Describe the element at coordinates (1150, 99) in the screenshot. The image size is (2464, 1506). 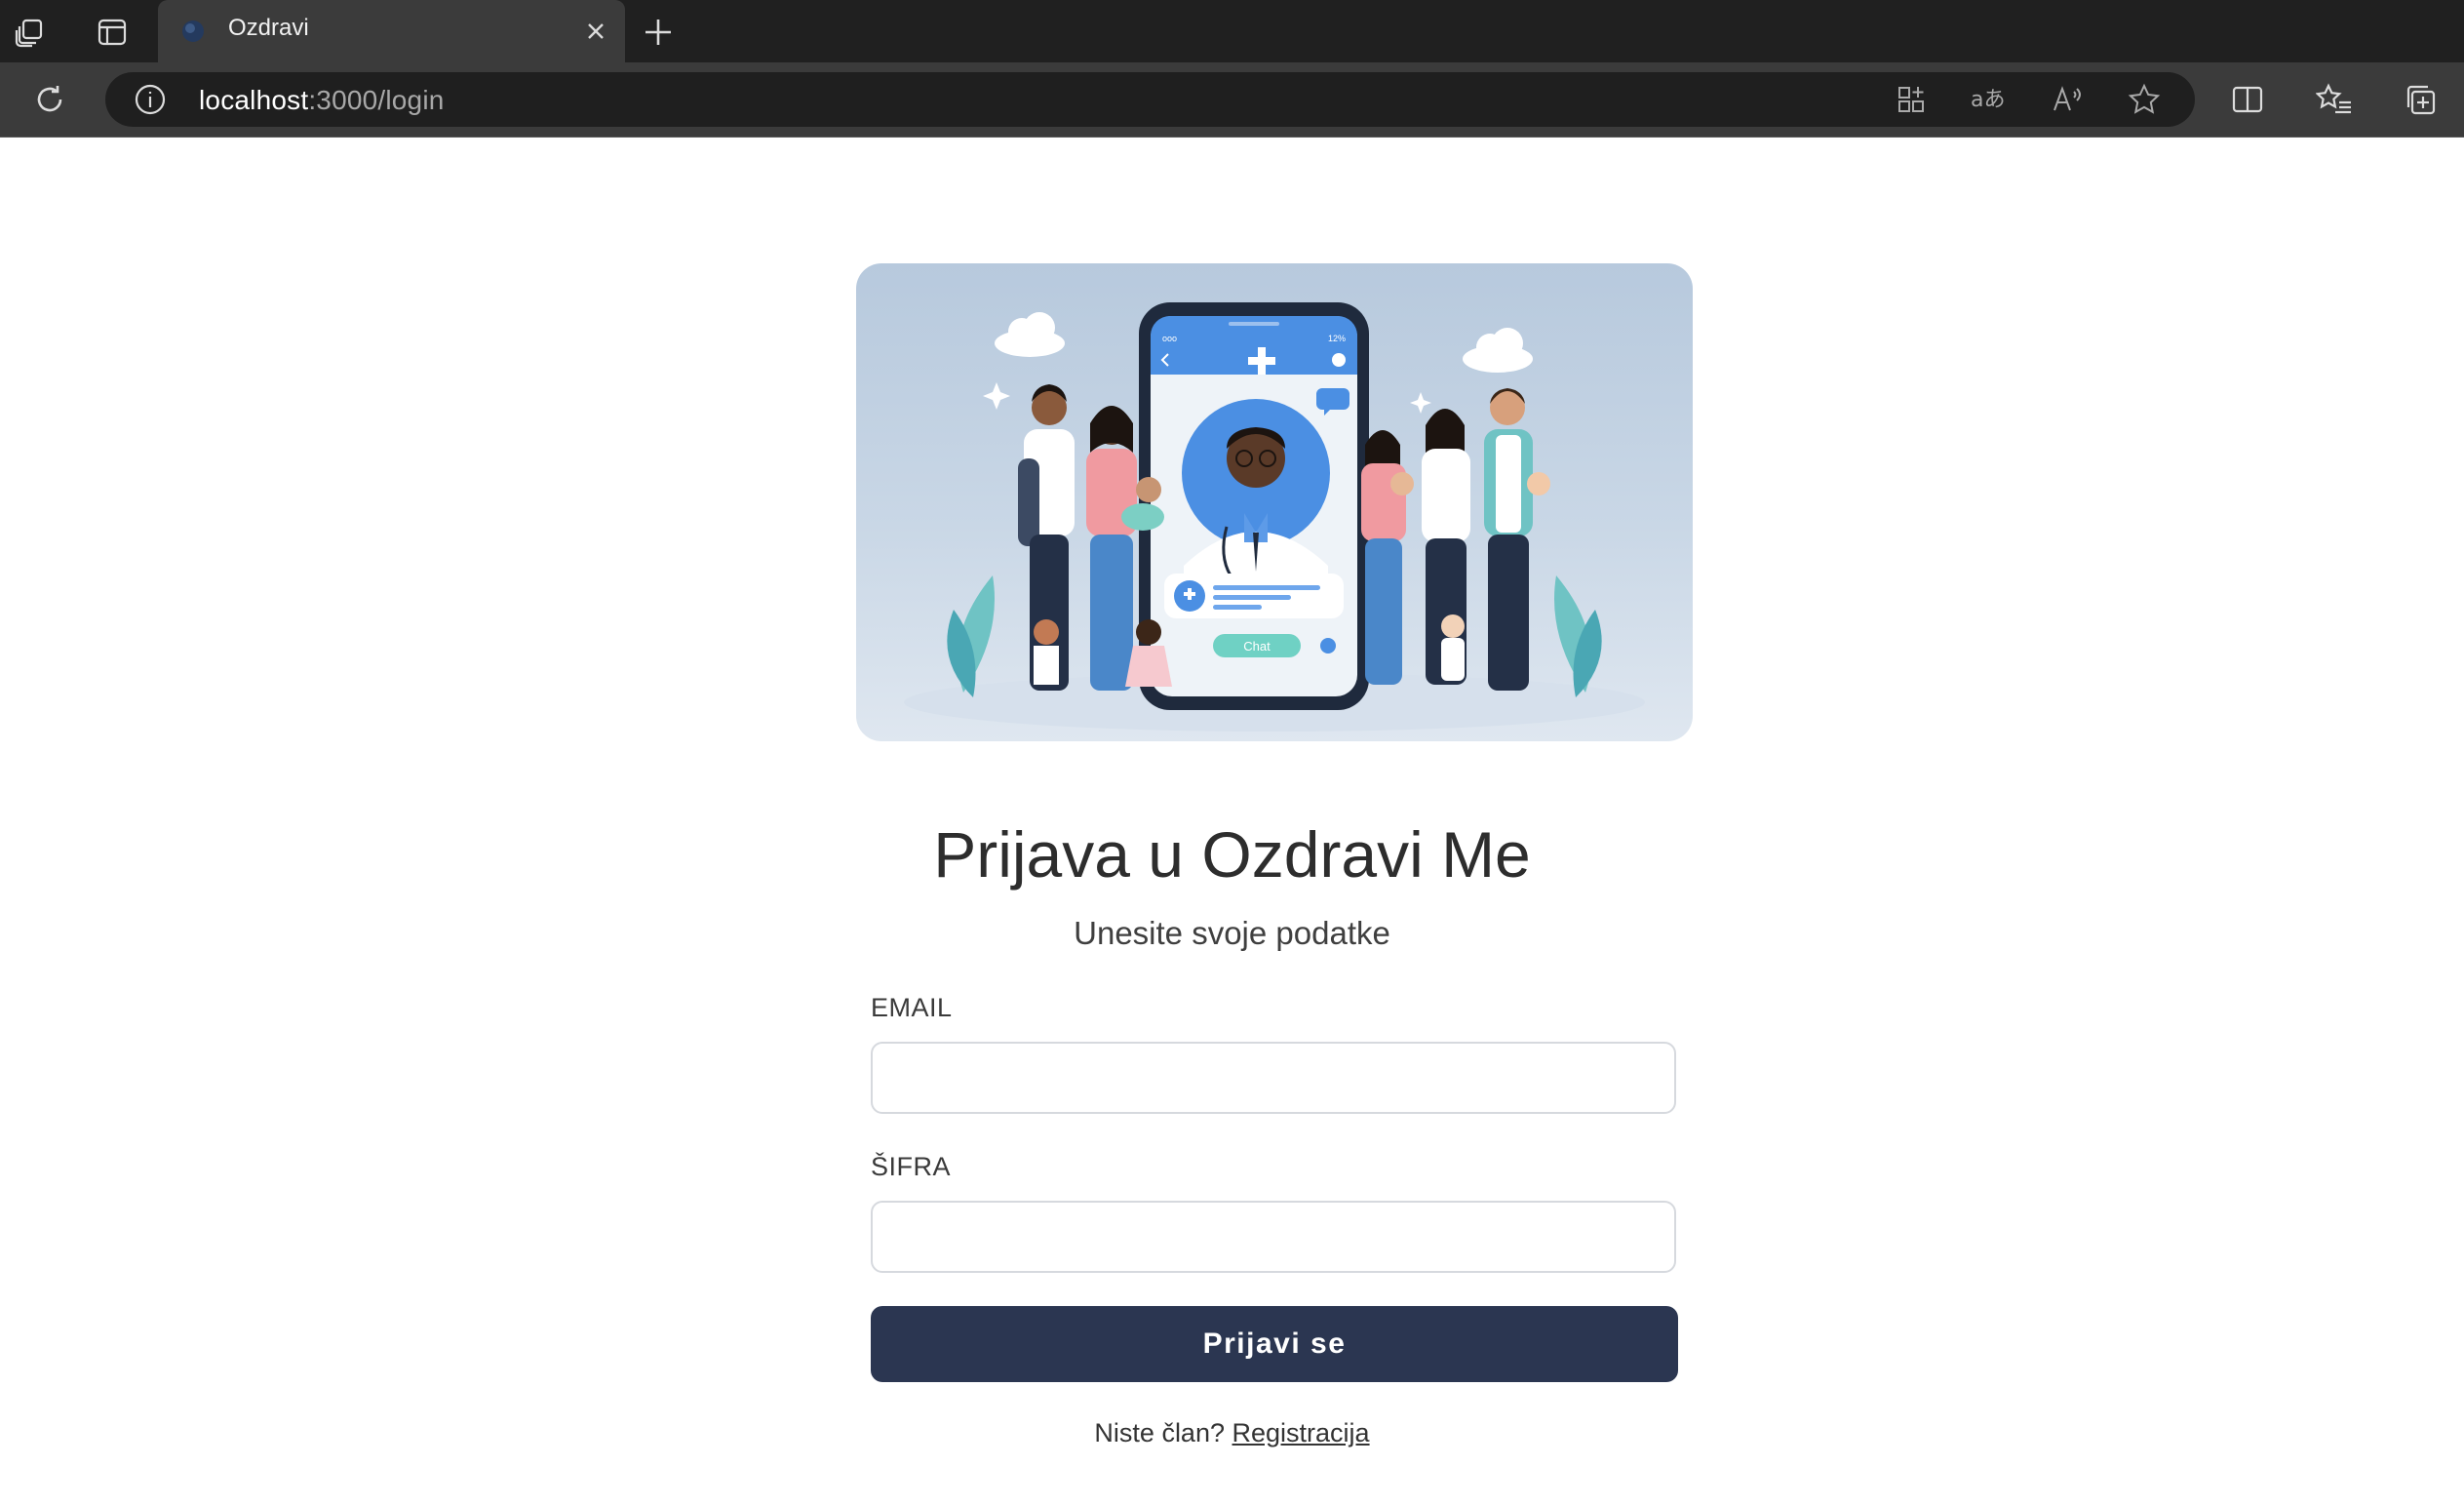
I see `address-bar: localhost:3000/login aあ` at that location.